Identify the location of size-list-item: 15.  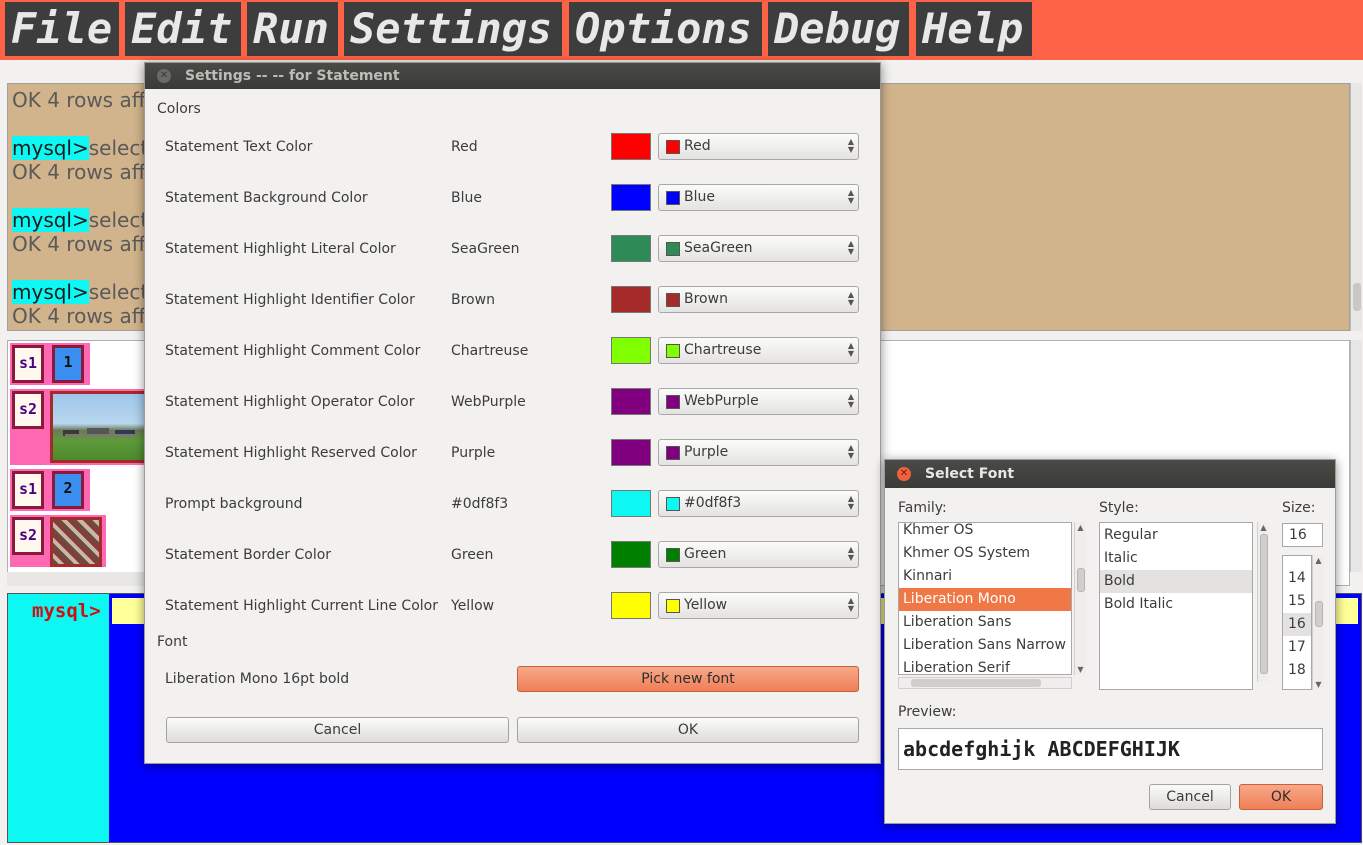
(1297, 601).